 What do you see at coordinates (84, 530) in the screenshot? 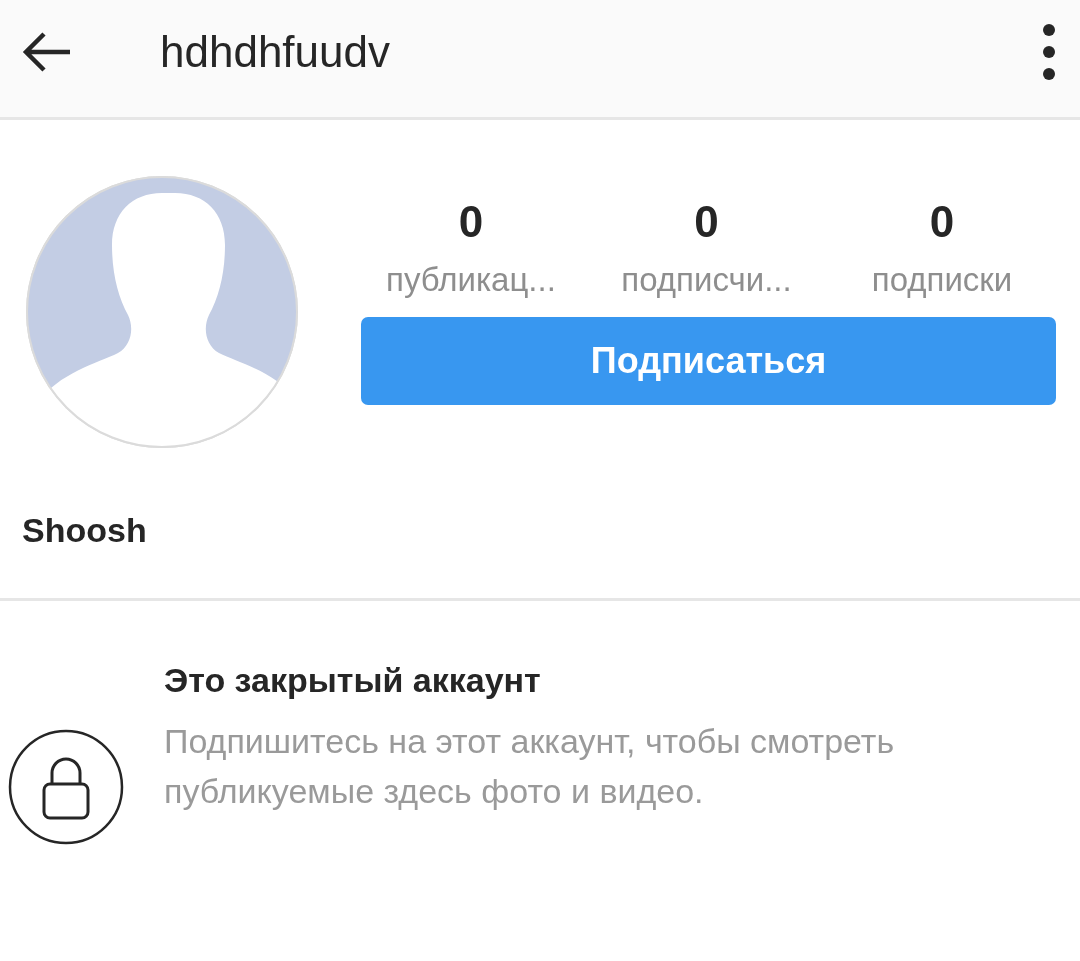
I see `profile-name: Shoosh` at bounding box center [84, 530].